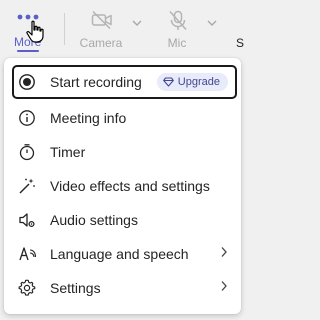 The height and width of the screenshot is (320, 320). Describe the element at coordinates (177, 43) in the screenshot. I see `mic-label: Mic` at that location.